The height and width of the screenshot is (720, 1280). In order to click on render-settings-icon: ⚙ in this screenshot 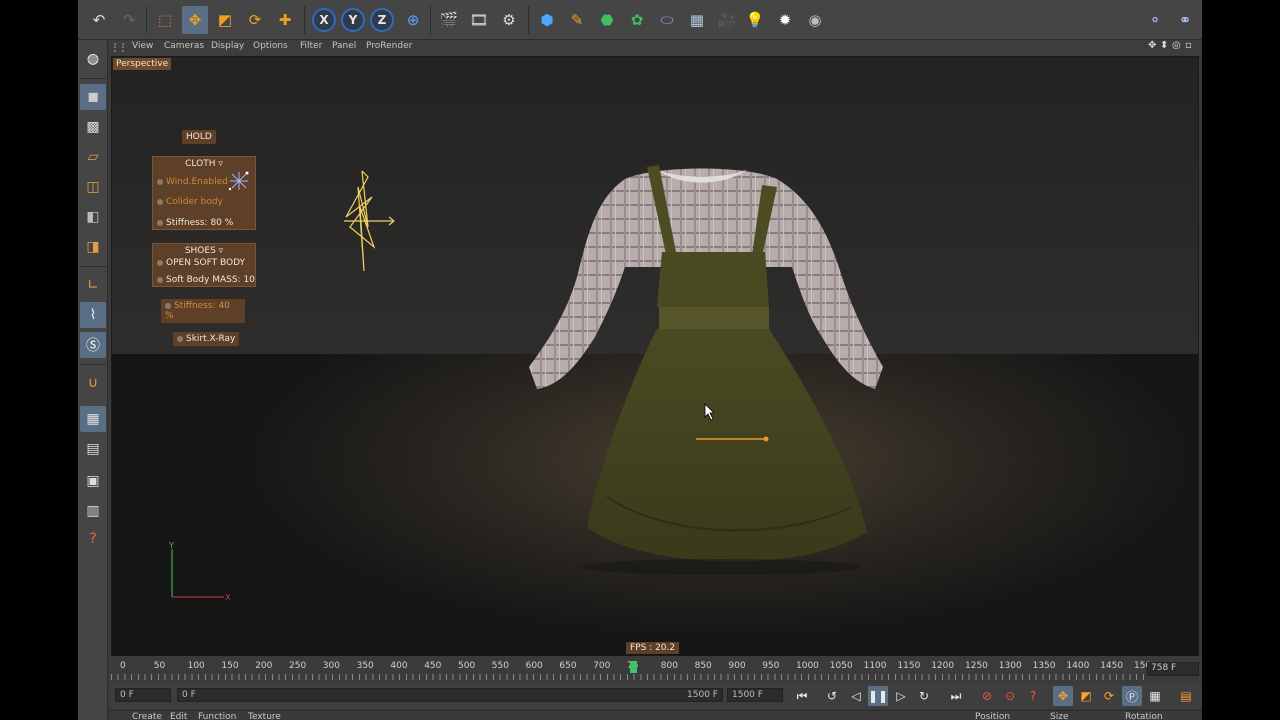, I will do `click(509, 20)`.